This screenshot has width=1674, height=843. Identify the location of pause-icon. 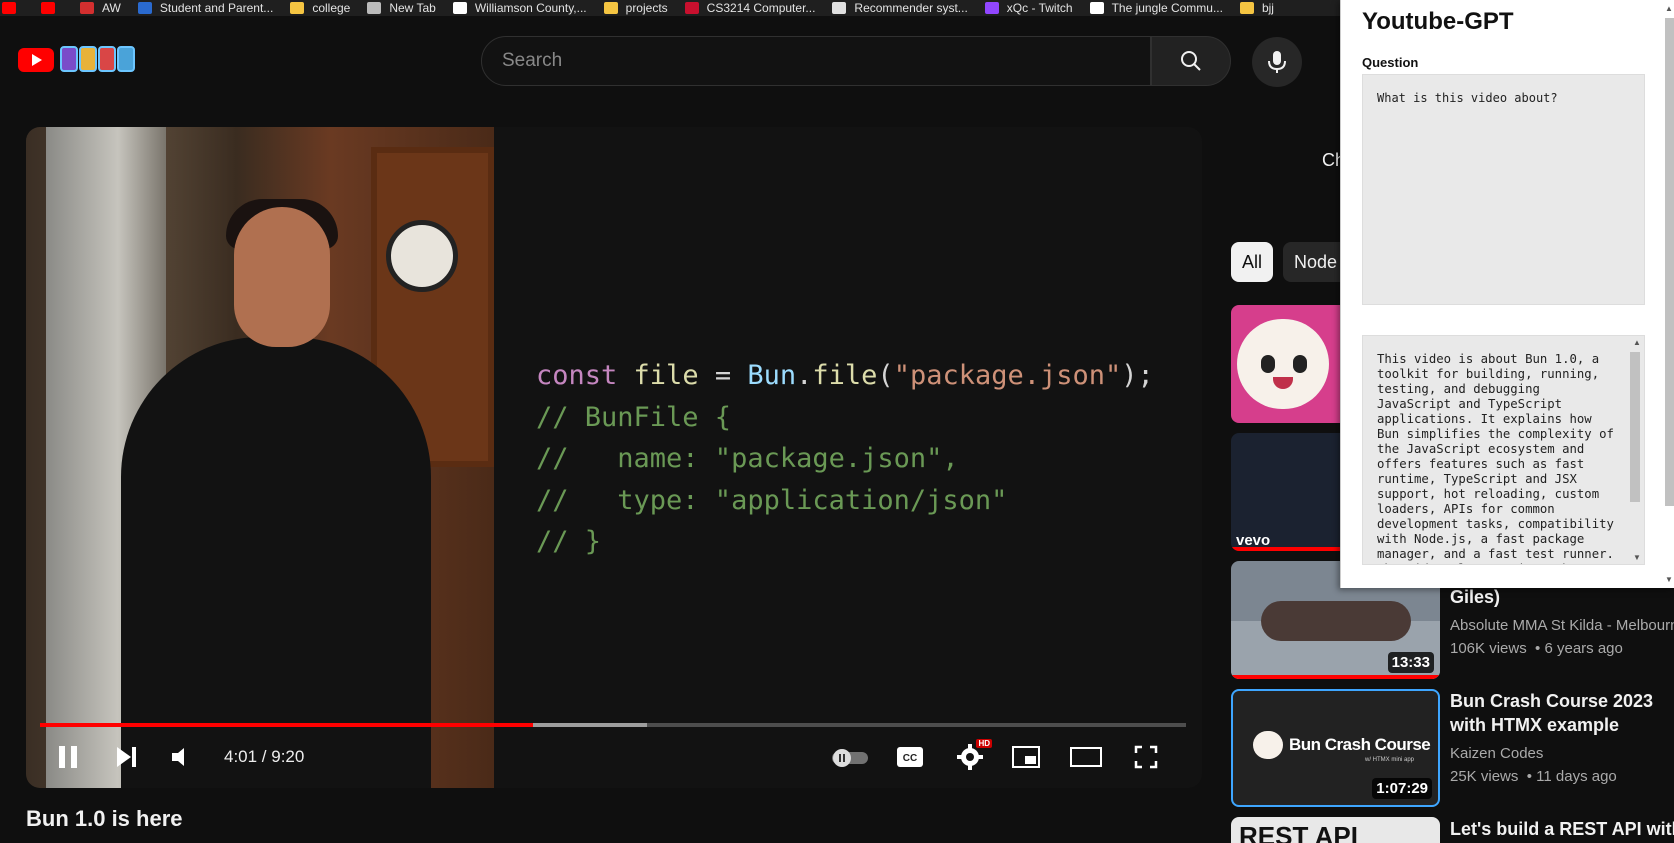
(68, 757).